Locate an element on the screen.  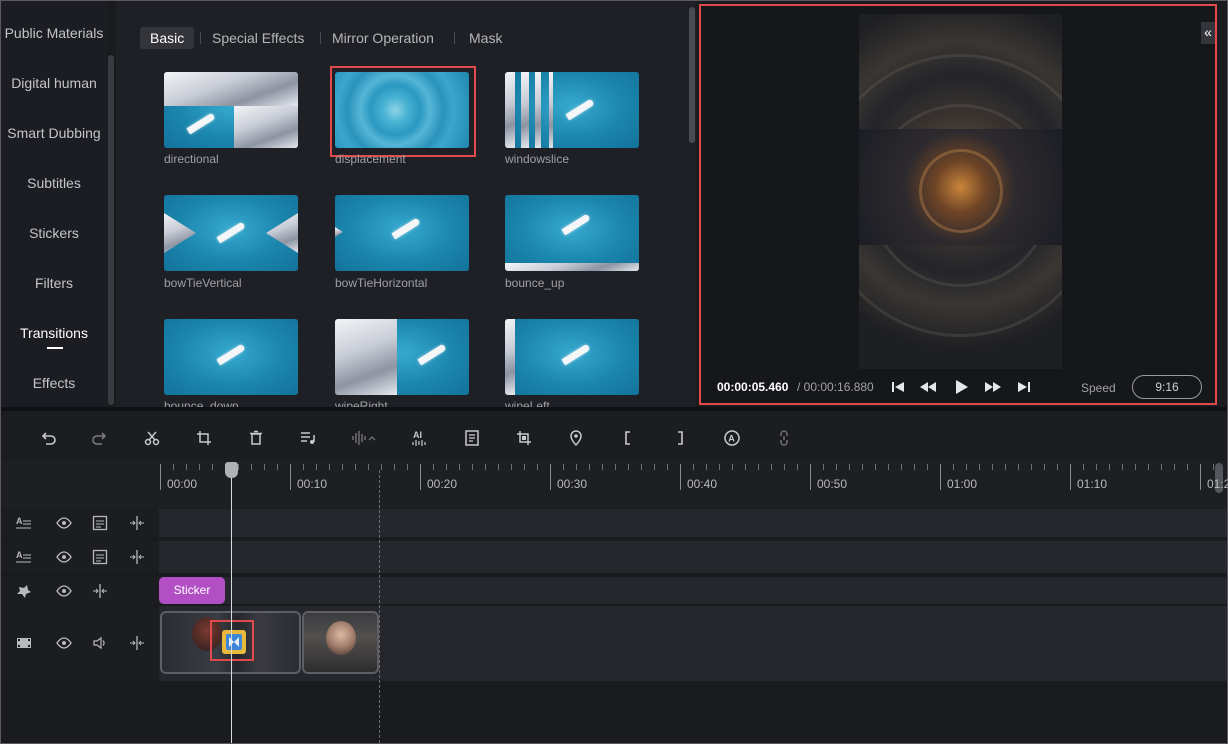
skip-to-end-button is located at coordinates (1024, 387).